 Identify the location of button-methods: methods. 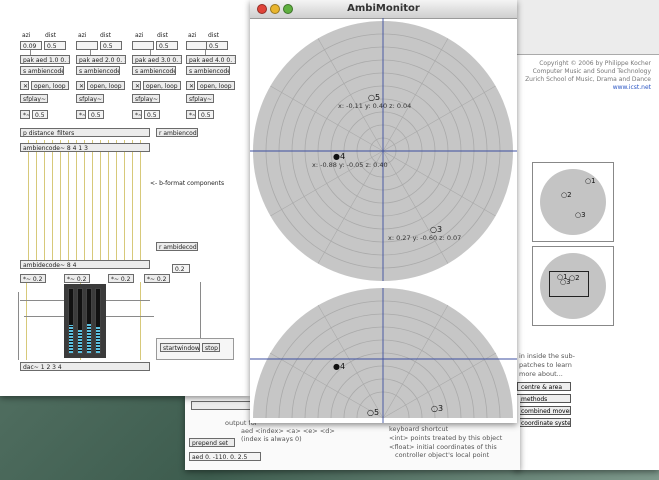
(544, 398).